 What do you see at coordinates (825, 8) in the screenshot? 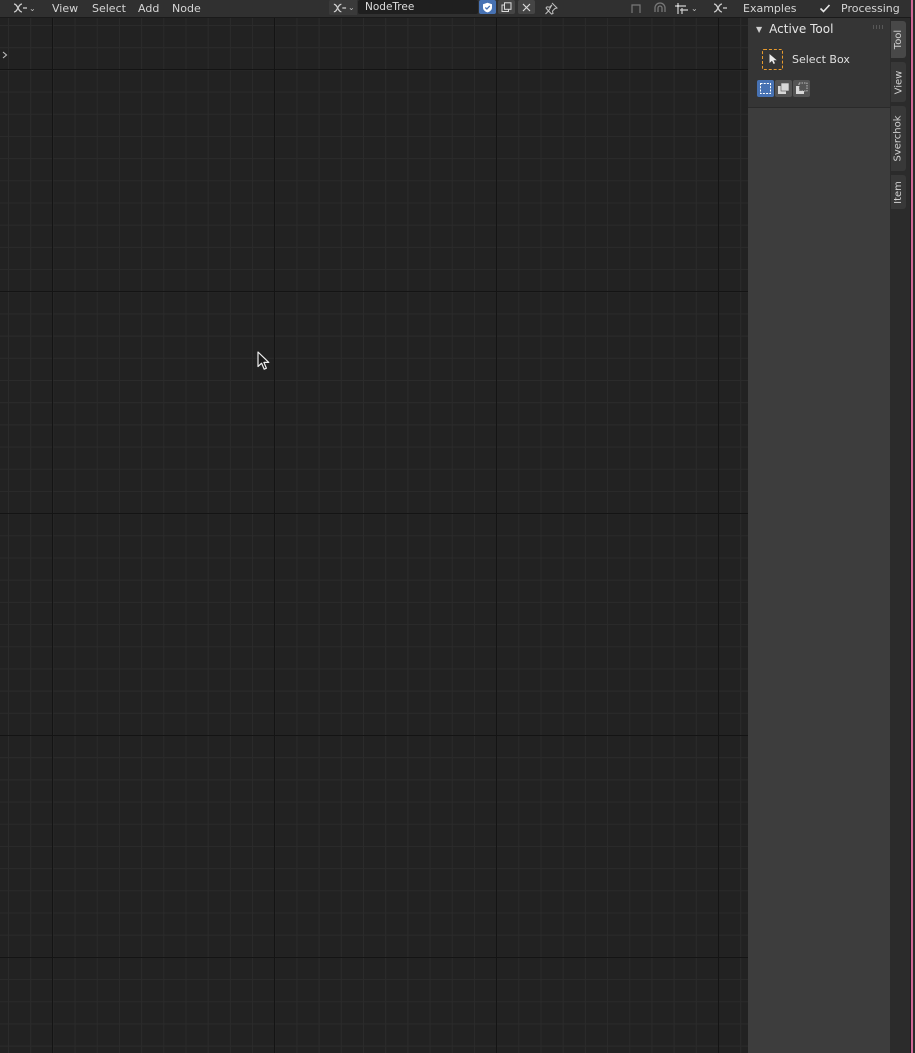
I see `checkmark-icon` at bounding box center [825, 8].